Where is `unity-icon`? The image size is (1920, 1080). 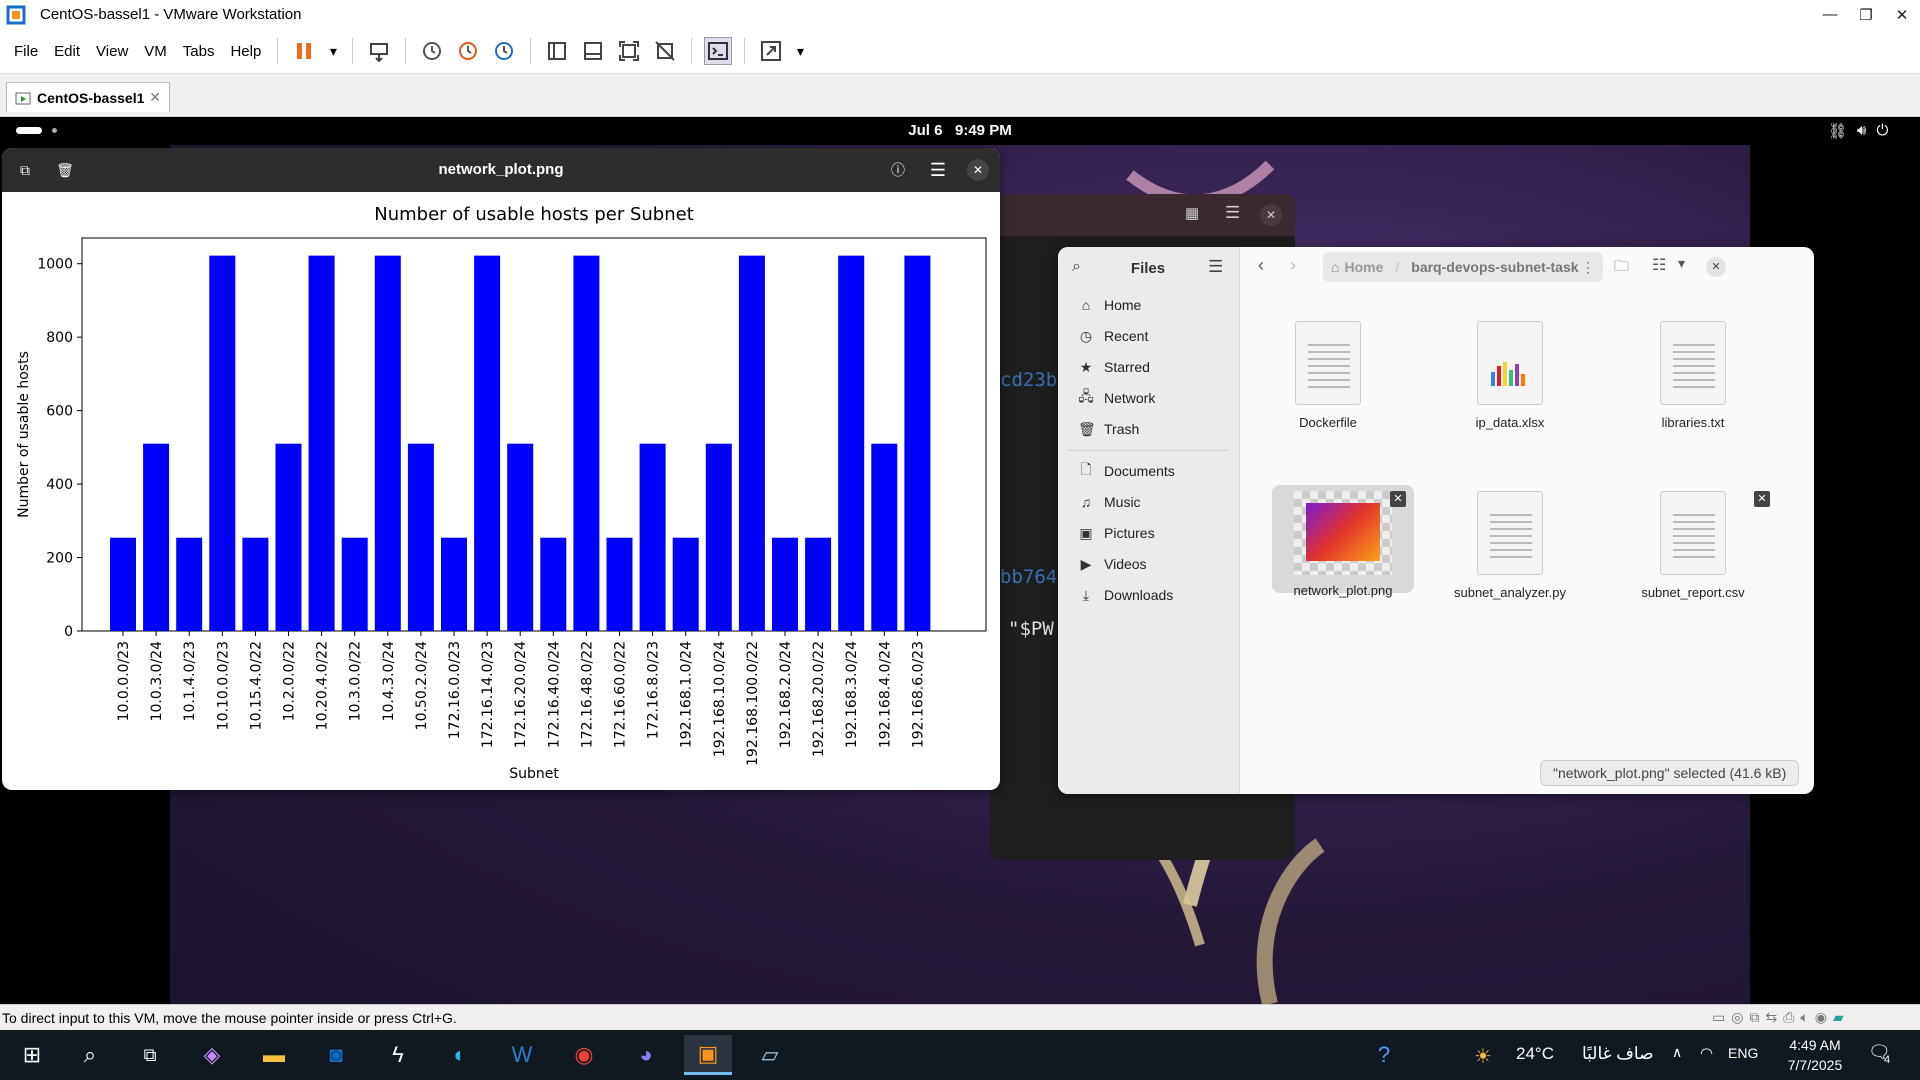
unity-icon is located at coordinates (665, 51).